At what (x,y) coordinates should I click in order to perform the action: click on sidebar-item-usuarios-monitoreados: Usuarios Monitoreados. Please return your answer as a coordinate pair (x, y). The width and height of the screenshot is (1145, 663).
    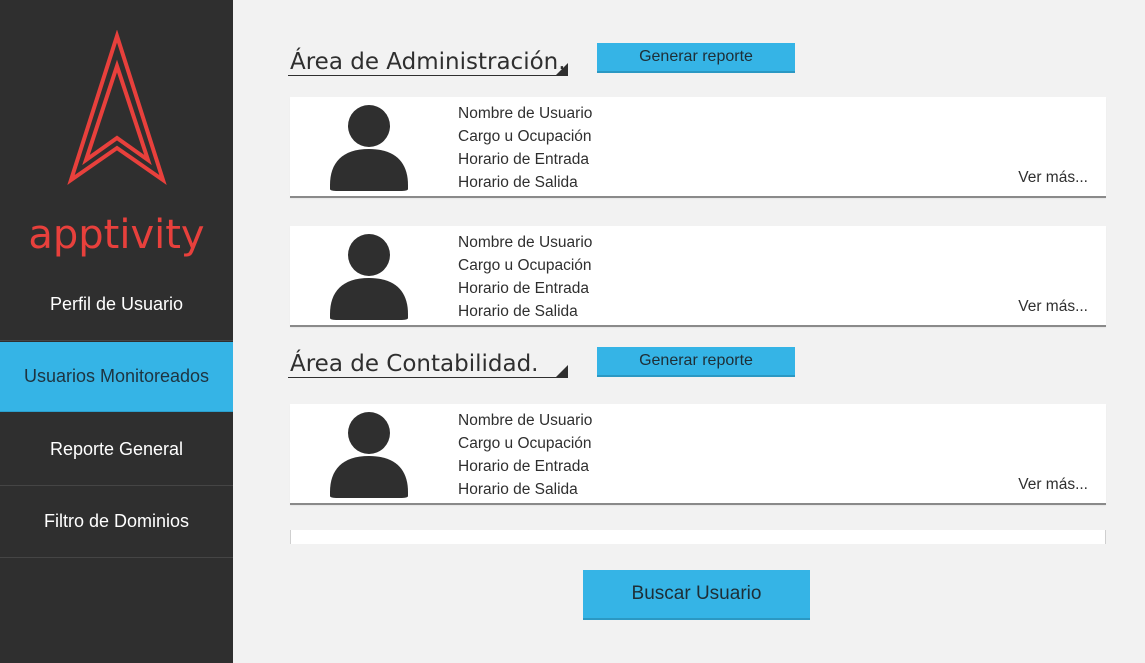
    Looking at the image, I should click on (116, 377).